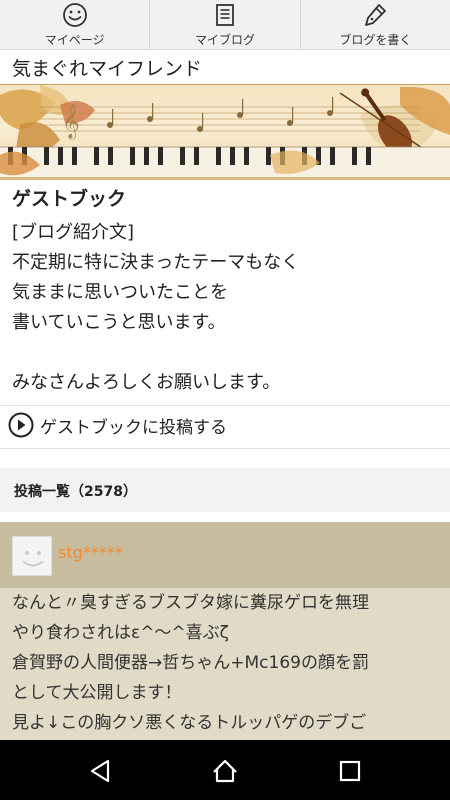  Describe the element at coordinates (75, 492) in the screenshot. I see `post-list-count: 投稿一覧（2578）` at that location.